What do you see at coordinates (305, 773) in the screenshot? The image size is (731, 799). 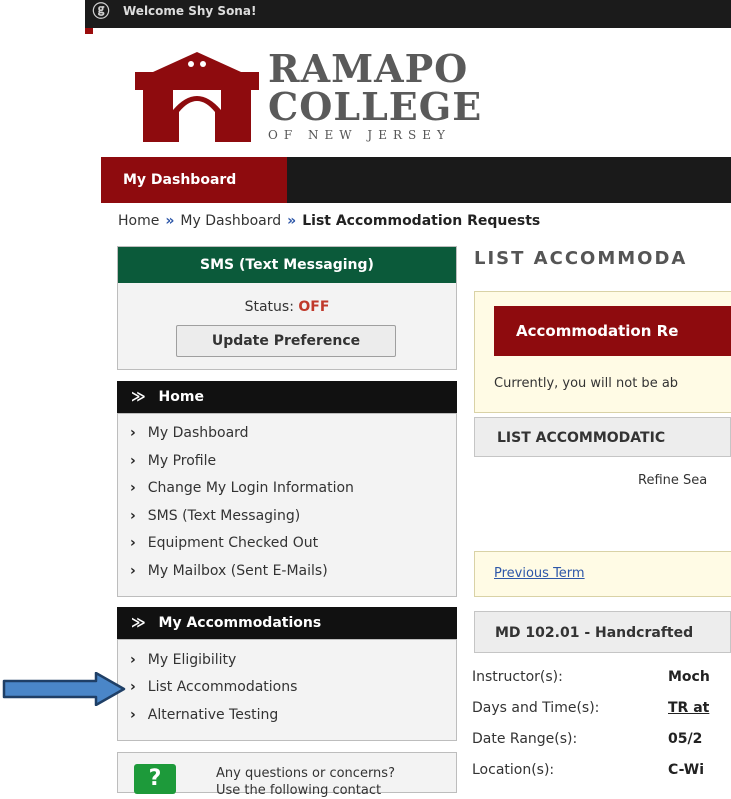 I see `help-text-line: Any questions or concerns?` at bounding box center [305, 773].